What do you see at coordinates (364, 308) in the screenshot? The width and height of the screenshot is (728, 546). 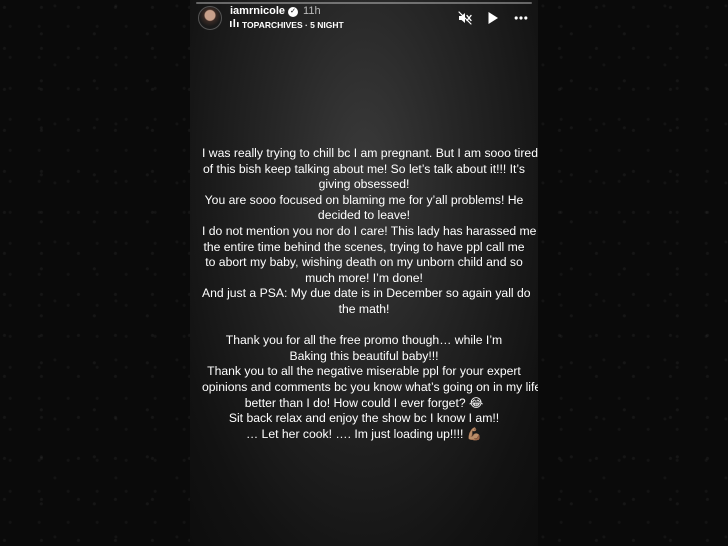 I see `caption-line: the math!` at bounding box center [364, 308].